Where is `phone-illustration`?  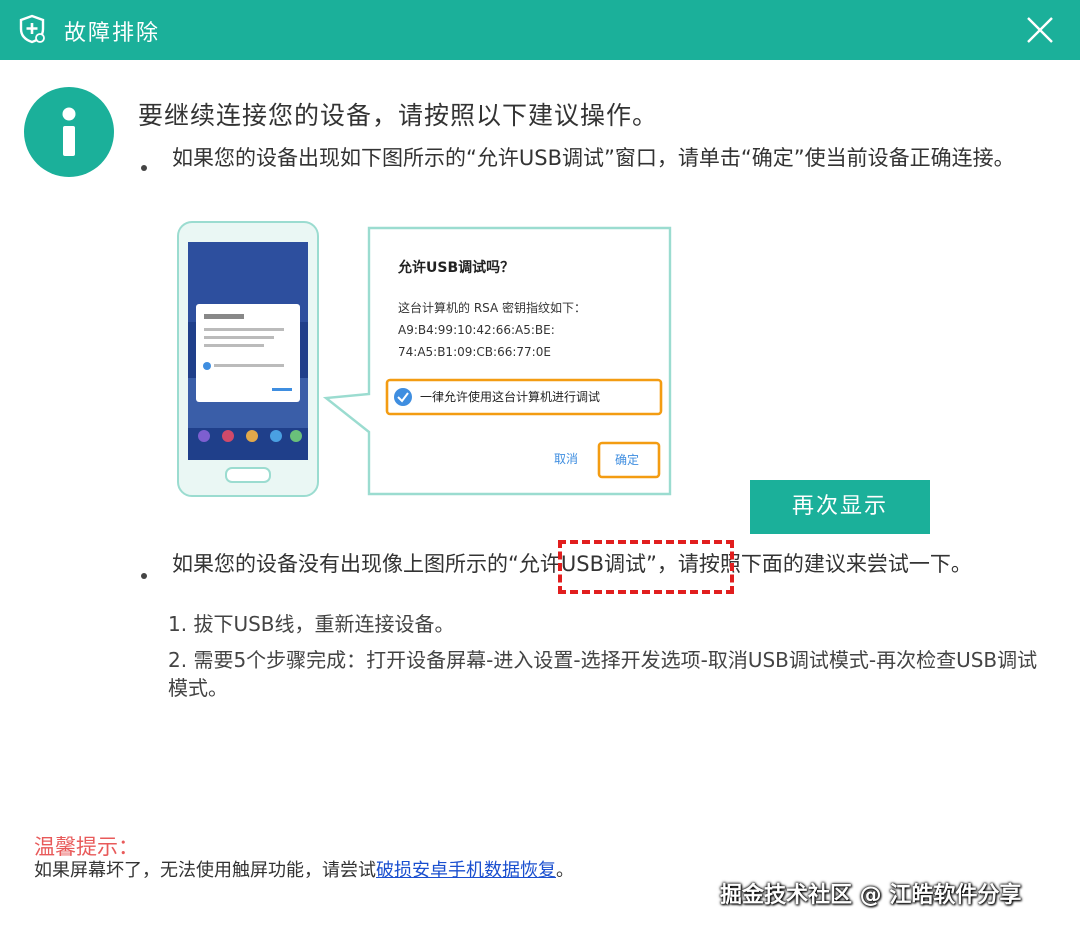 phone-illustration is located at coordinates (248, 359).